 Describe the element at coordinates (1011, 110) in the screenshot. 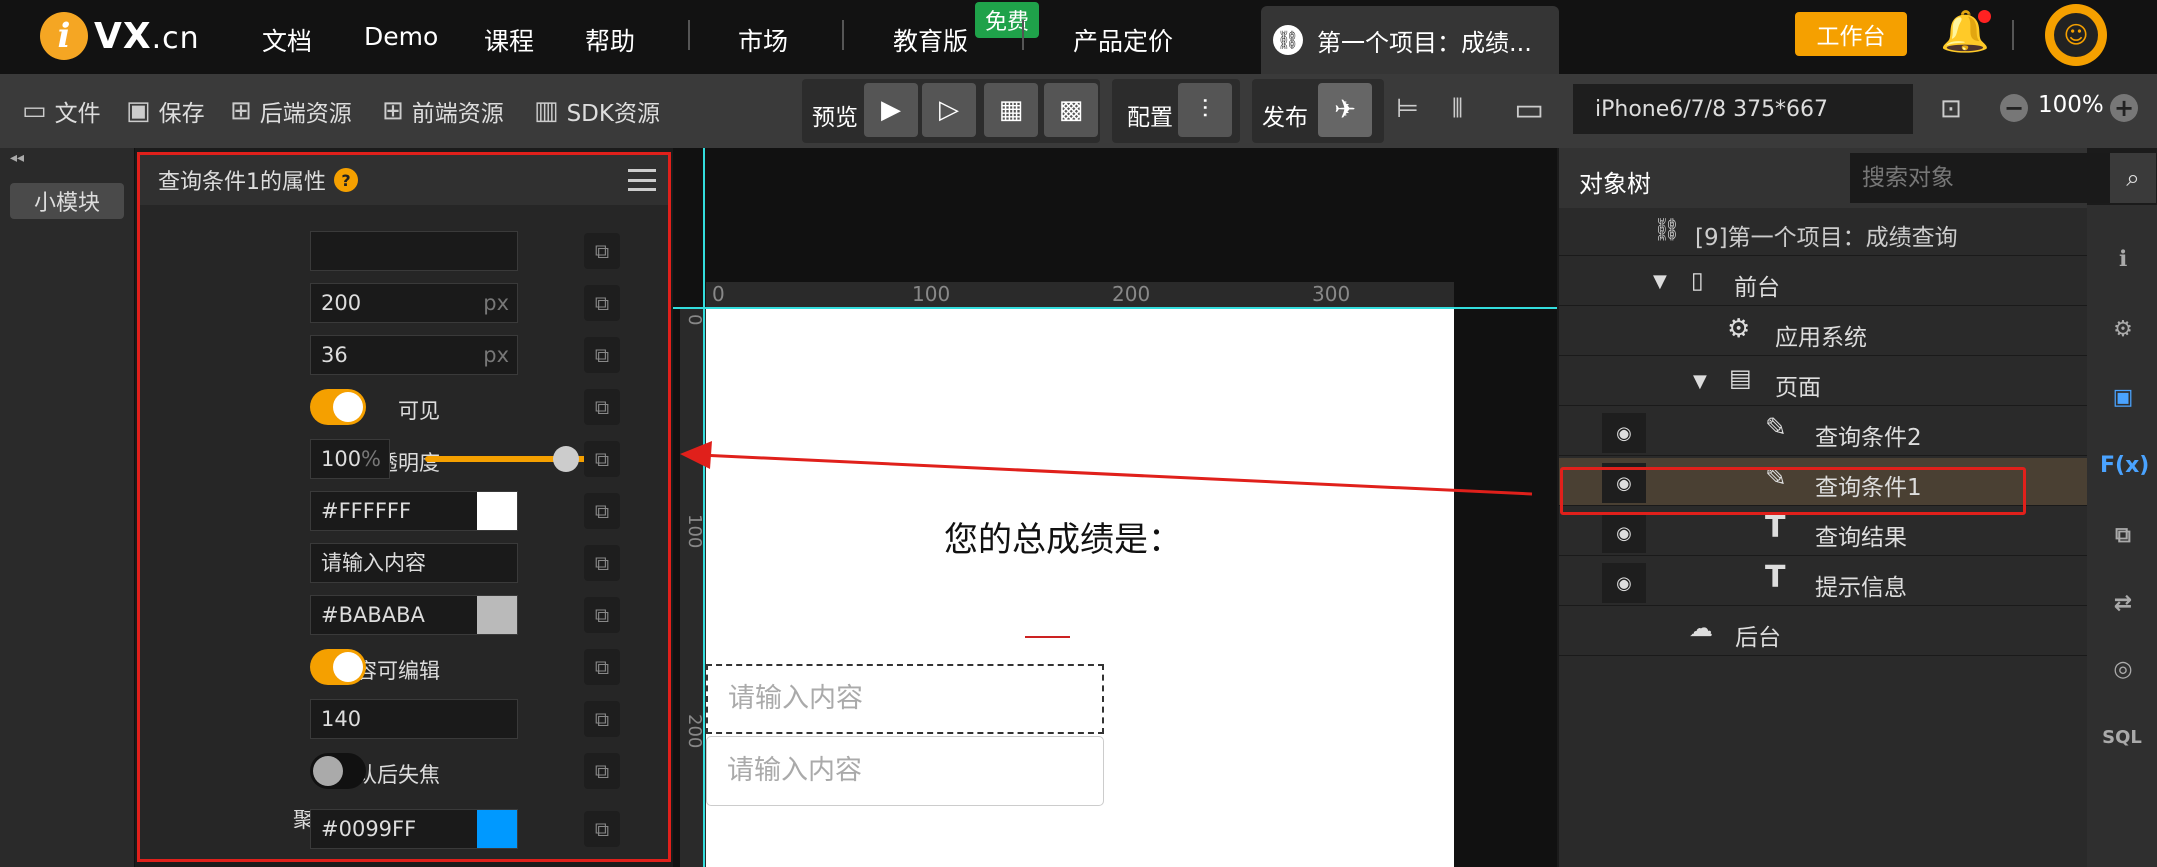

I see `qr-code-icon: ▦` at that location.